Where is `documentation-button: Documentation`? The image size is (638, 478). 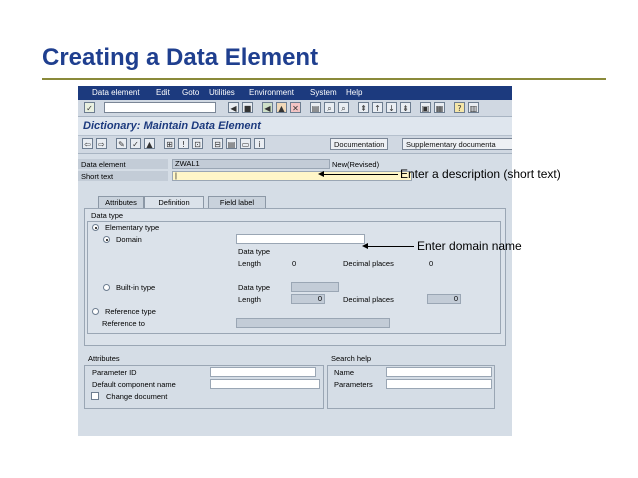 documentation-button: Documentation is located at coordinates (359, 144).